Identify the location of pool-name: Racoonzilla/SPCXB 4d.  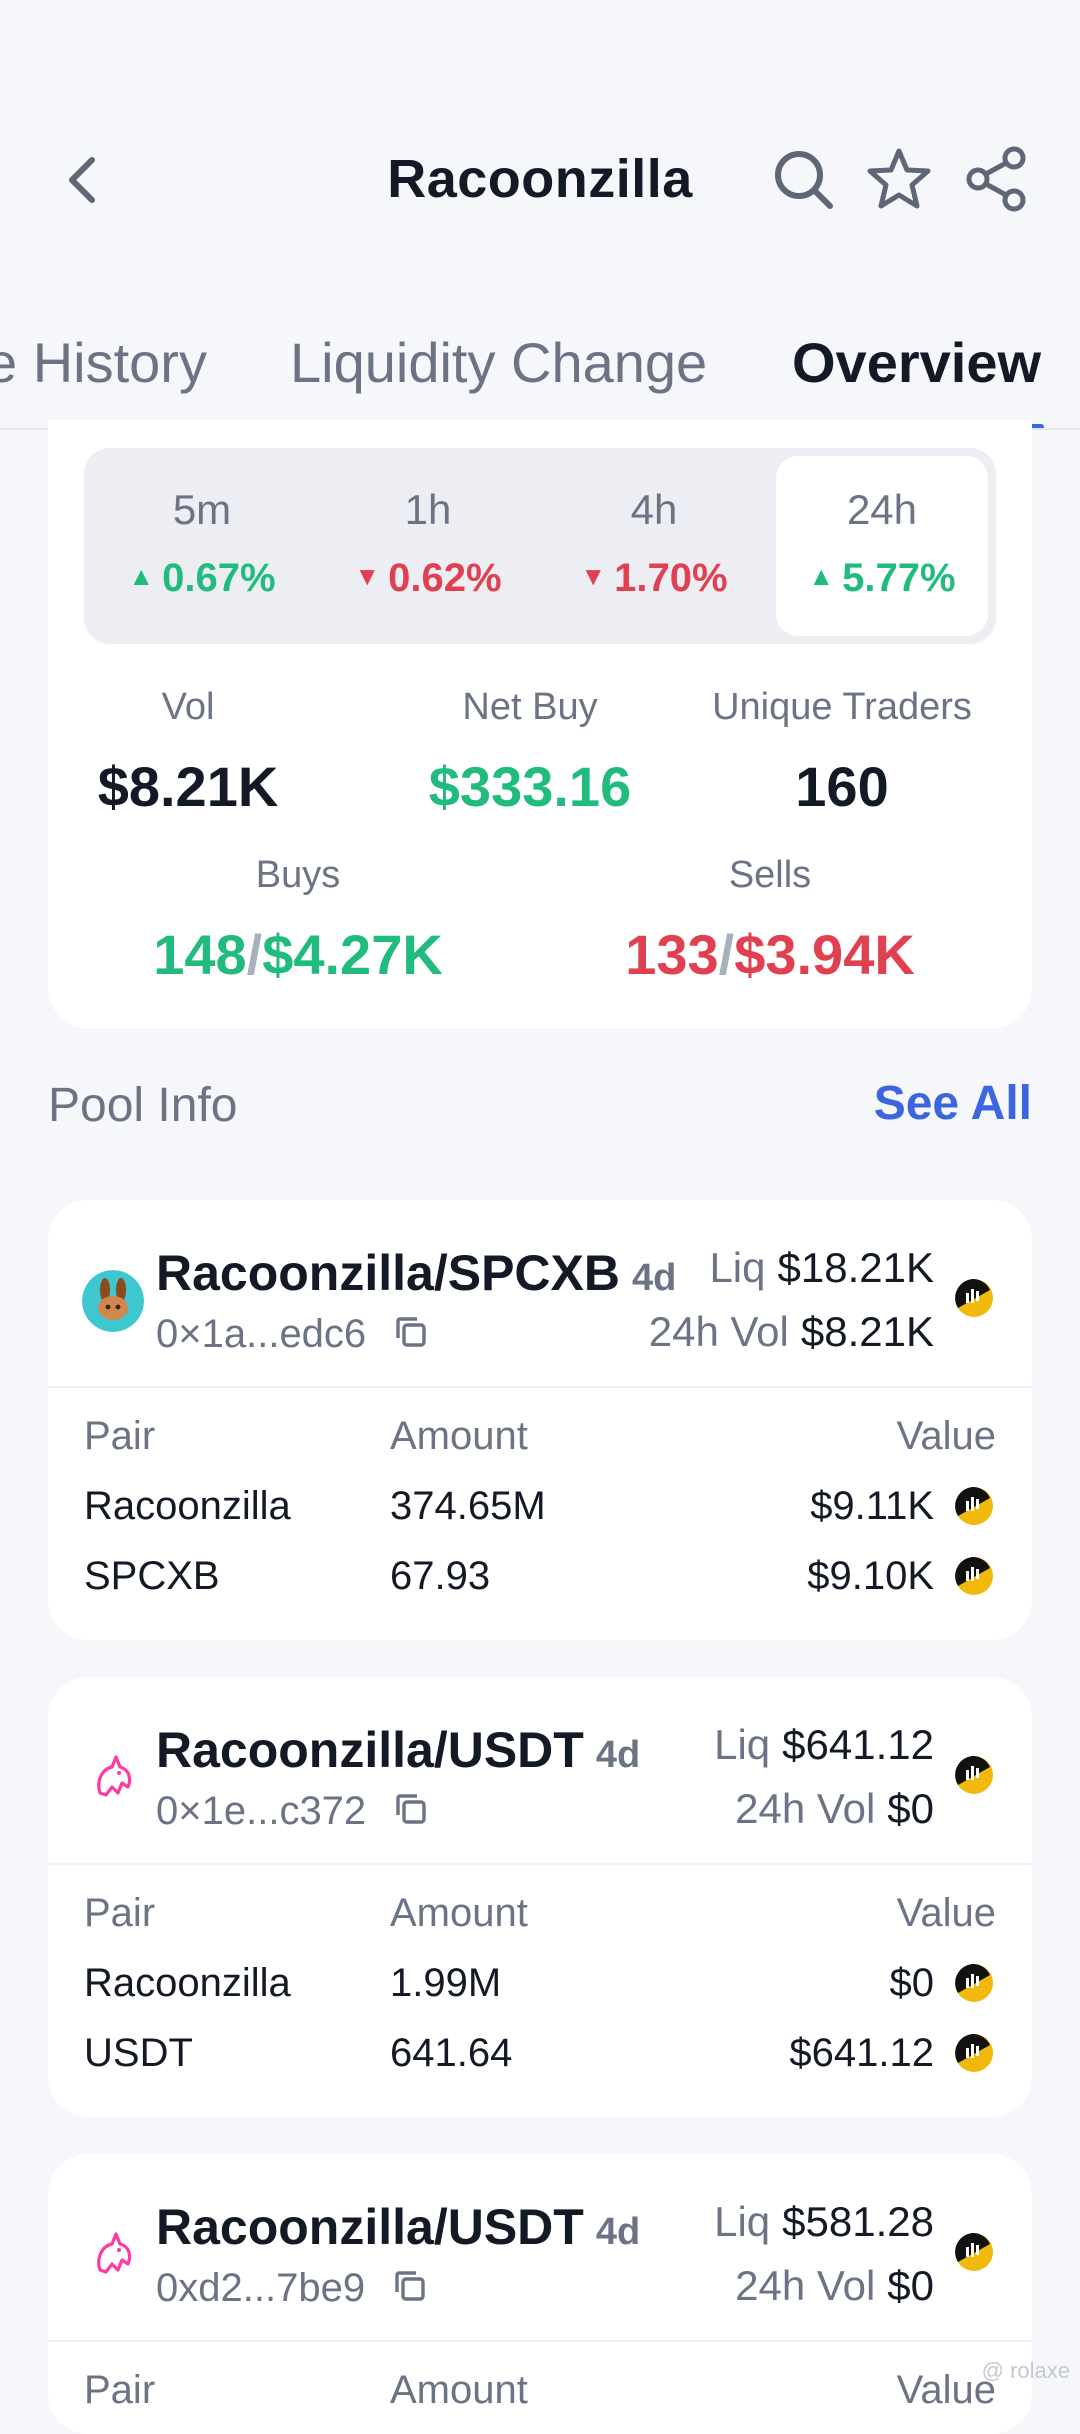
(416, 1273).